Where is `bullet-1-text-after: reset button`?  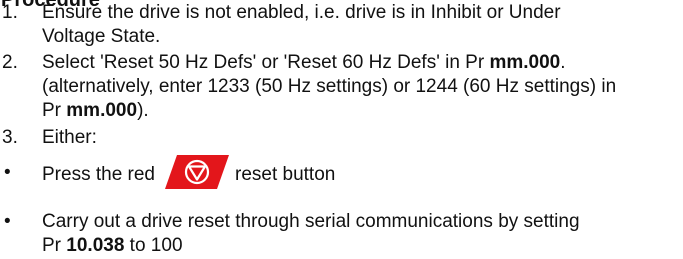 bullet-1-text-after: reset button is located at coordinates (285, 175).